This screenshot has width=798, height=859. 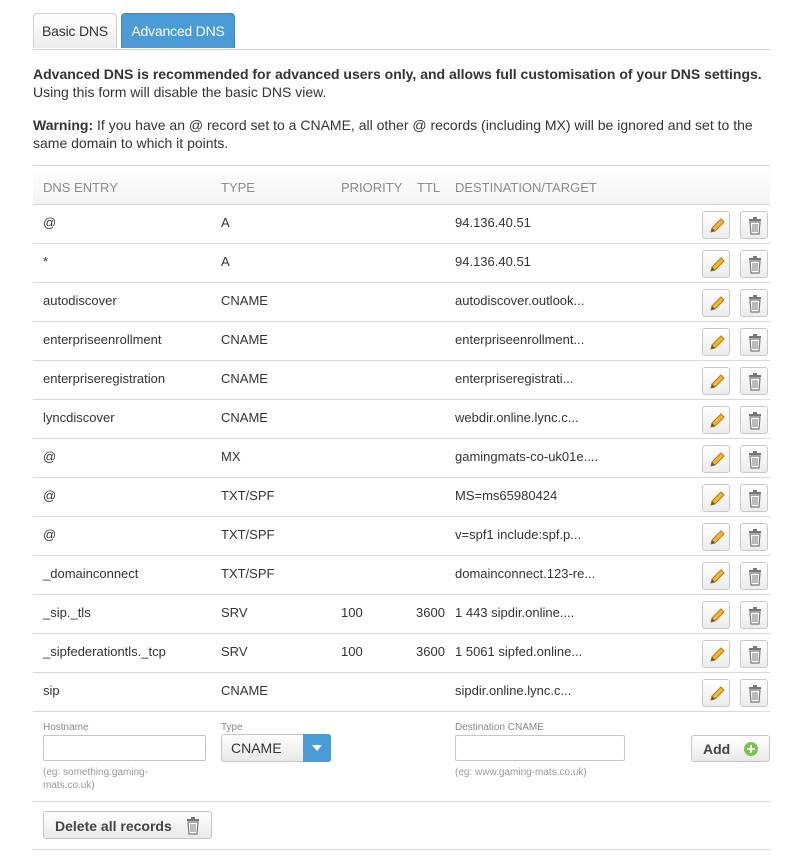 What do you see at coordinates (124, 748) in the screenshot?
I see `hostname-input` at bounding box center [124, 748].